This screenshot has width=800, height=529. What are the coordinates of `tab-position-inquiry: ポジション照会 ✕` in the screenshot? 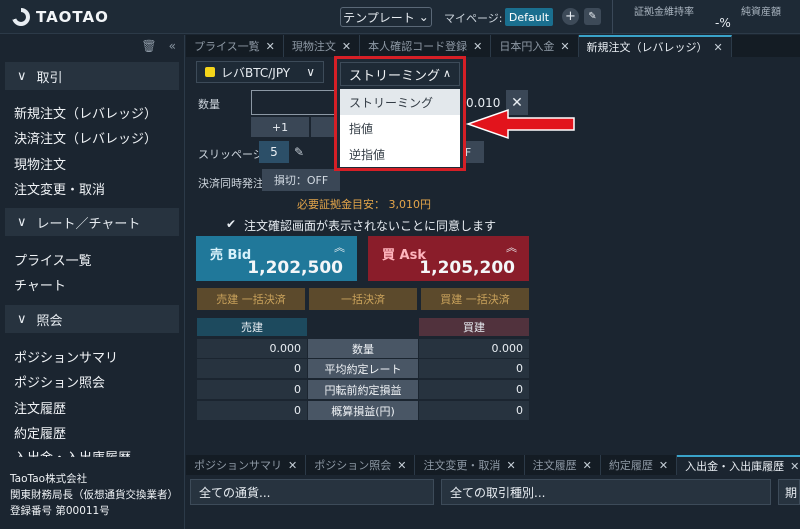 It's located at (361, 465).